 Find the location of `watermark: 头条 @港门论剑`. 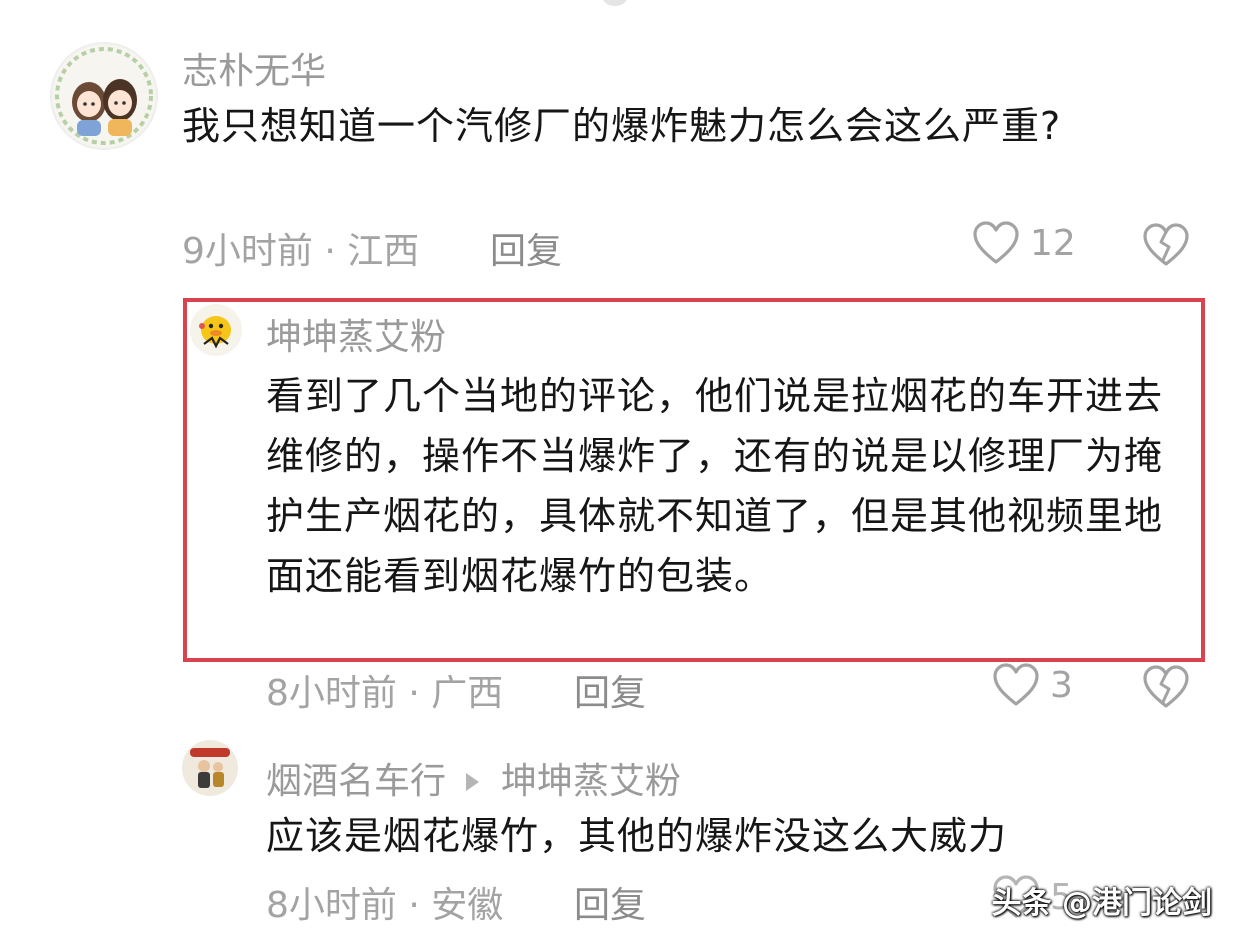

watermark: 头条 @港门论剑 is located at coordinates (1101, 903).